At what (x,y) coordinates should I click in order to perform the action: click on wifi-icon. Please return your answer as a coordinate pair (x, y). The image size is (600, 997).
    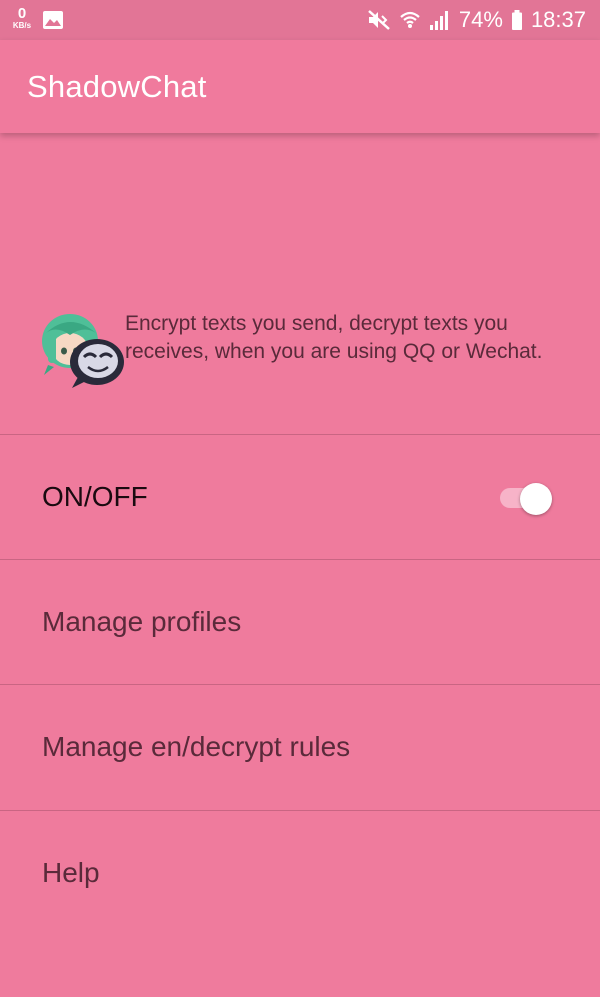
    Looking at the image, I should click on (410, 19).